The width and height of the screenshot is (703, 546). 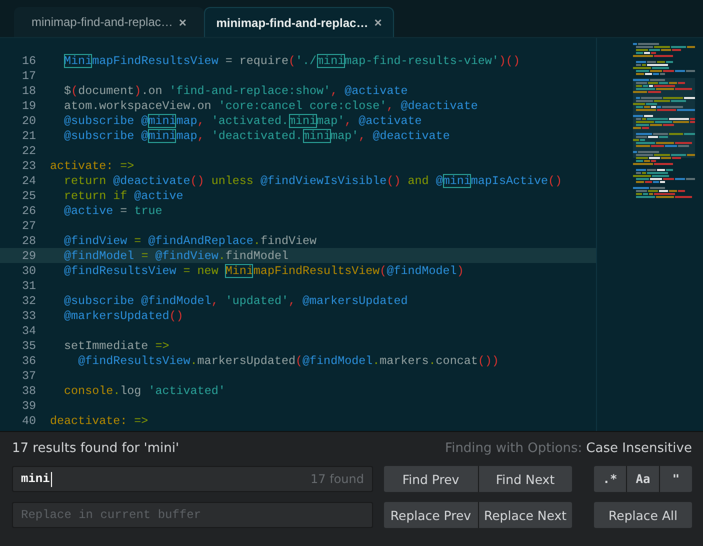 What do you see at coordinates (123, 315) in the screenshot?
I see `code-line: @markersUpdated()` at bounding box center [123, 315].